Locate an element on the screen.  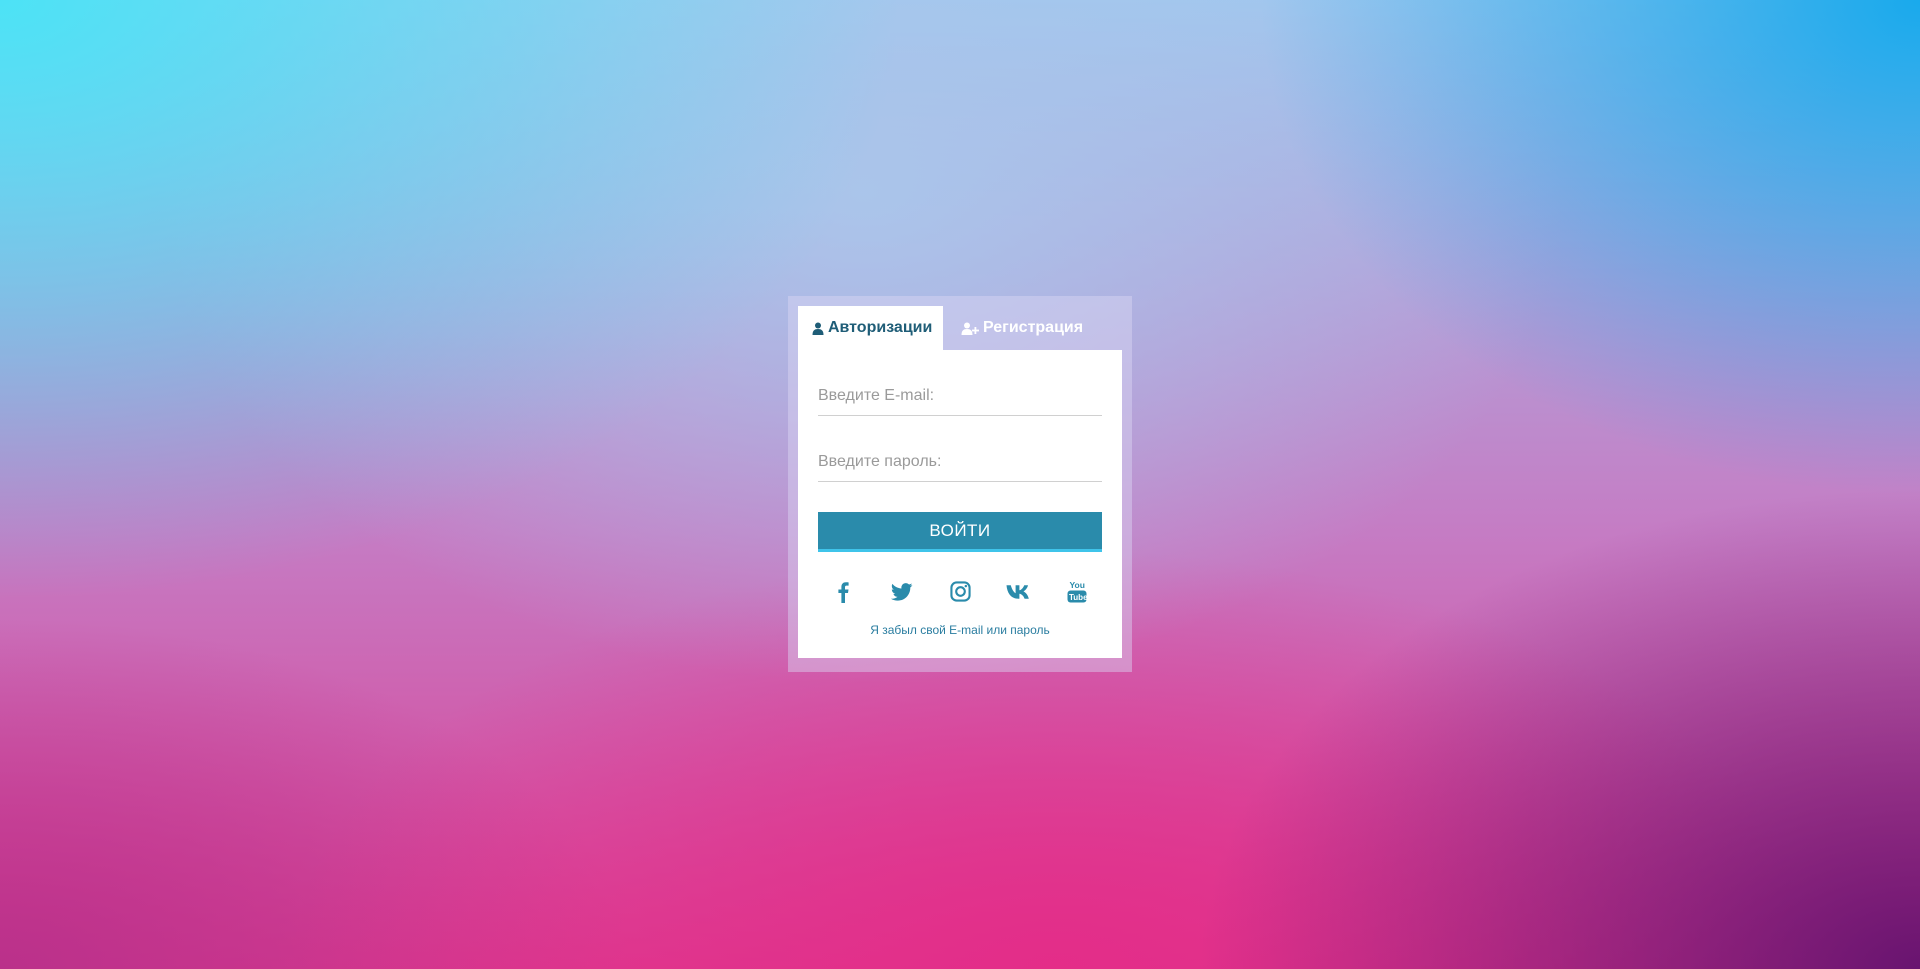
facebook-icon is located at coordinates (843, 594).